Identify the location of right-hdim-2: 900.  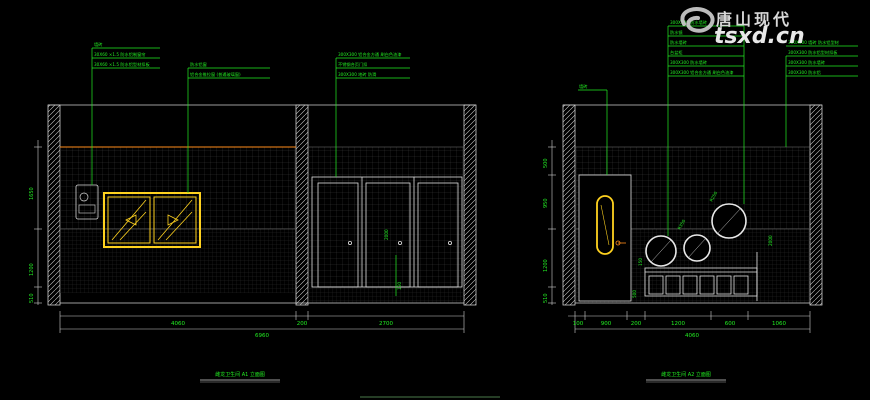
(606, 324).